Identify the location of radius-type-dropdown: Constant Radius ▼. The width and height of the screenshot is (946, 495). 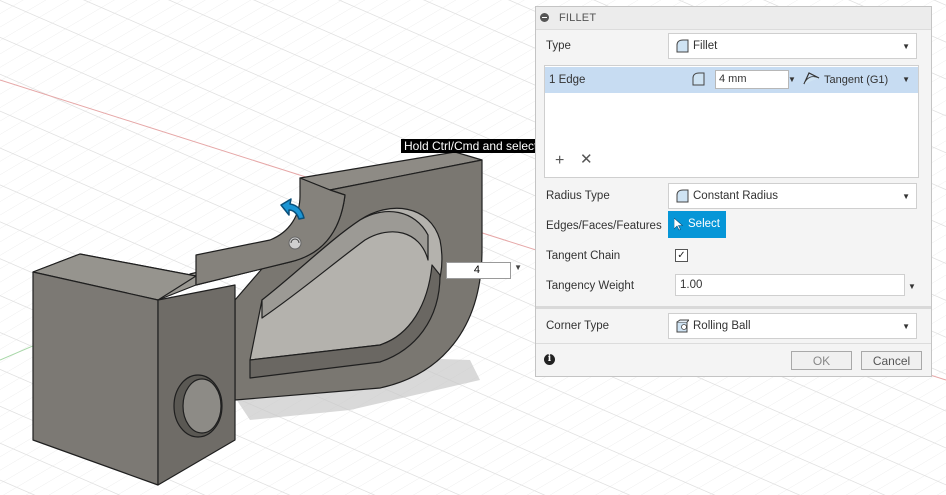
(792, 196).